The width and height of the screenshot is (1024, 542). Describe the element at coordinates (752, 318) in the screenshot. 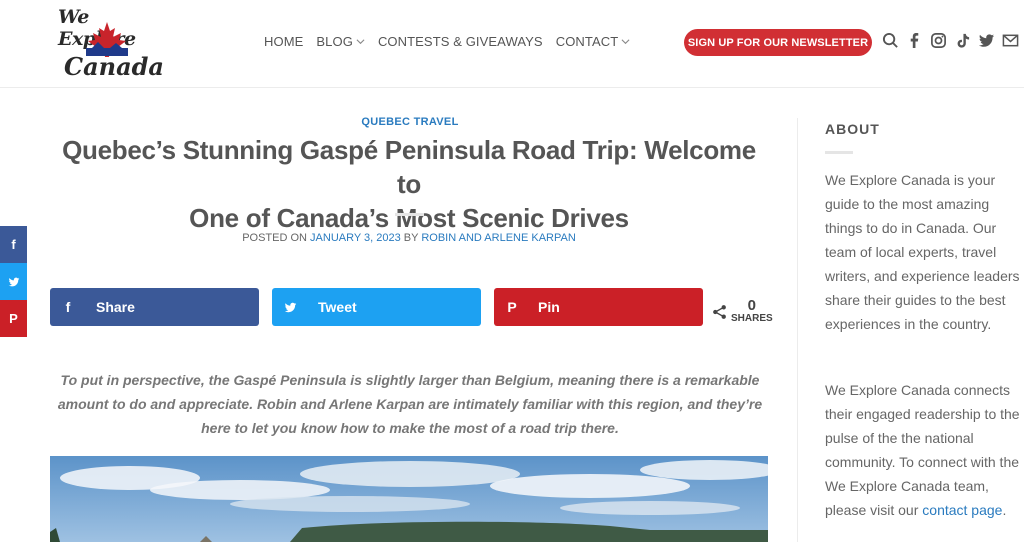

I see `share-count-label: SHARES` at that location.